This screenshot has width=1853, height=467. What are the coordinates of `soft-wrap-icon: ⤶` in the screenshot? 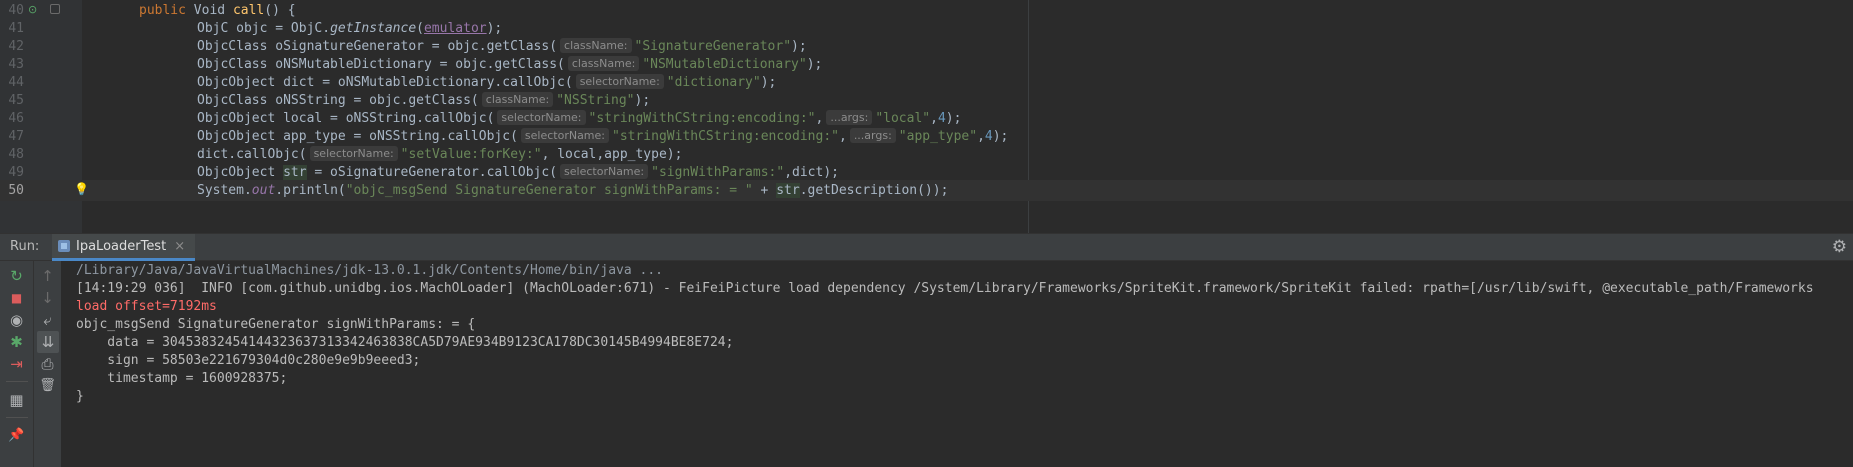 It's located at (47, 320).